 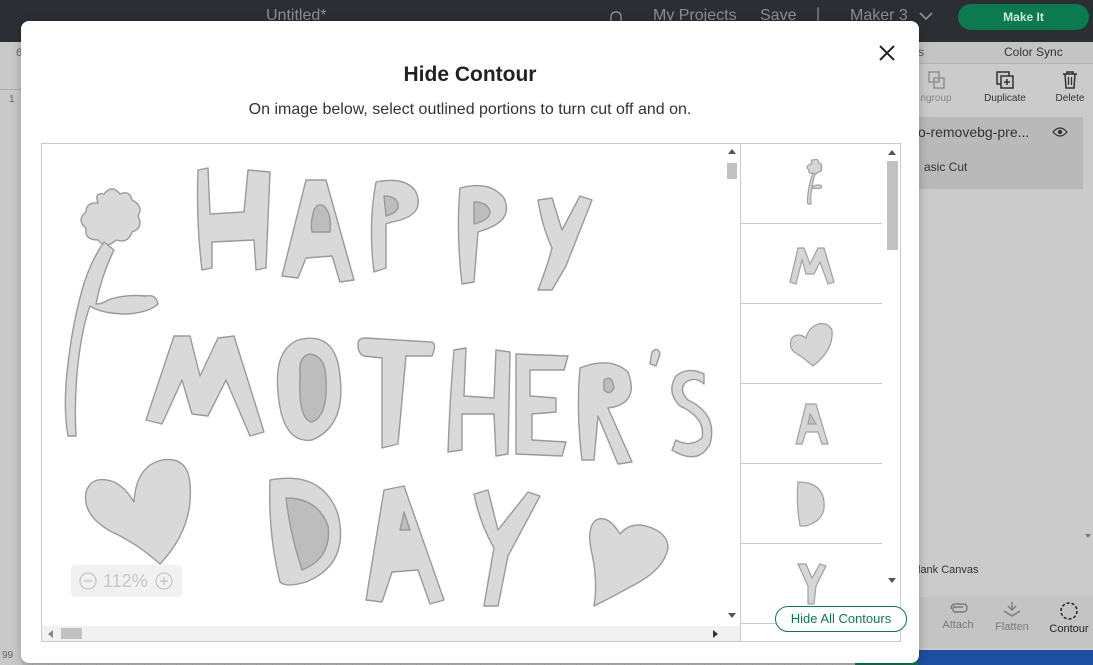 I want to click on apostrophe-contour, so click(x=655, y=357).